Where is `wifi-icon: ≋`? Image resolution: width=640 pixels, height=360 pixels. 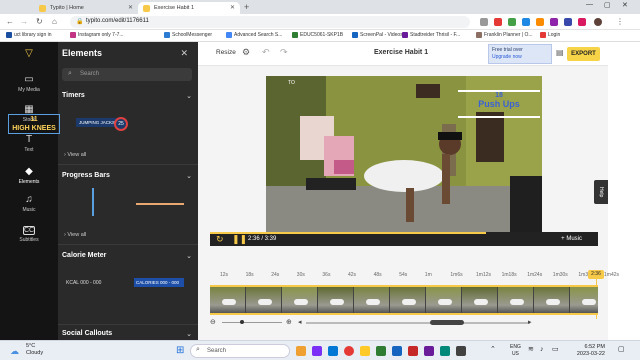
wifi-icon: ≋ is located at coordinates (531, 349).